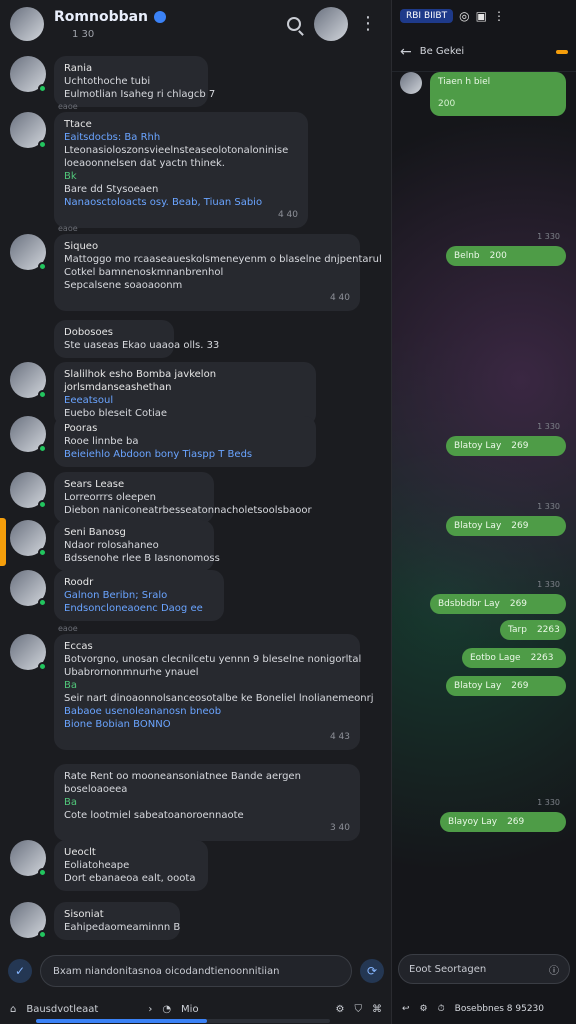 This screenshot has height=1024, width=576. I want to click on message-bubble: Sisoniat Eahipedaomeaminnn B, so click(117, 921).